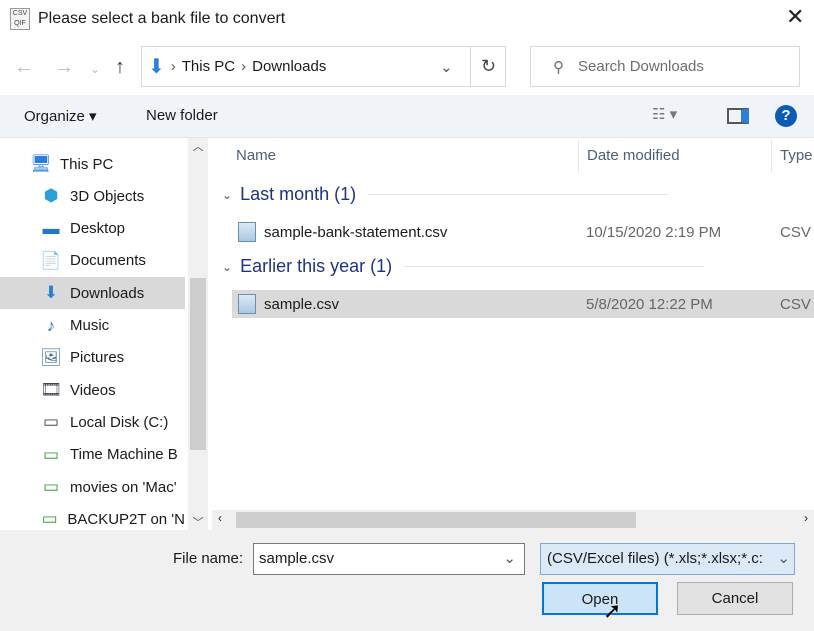 The height and width of the screenshot is (631, 814). I want to click on nav-scrollbar-thumb, so click(198, 364).